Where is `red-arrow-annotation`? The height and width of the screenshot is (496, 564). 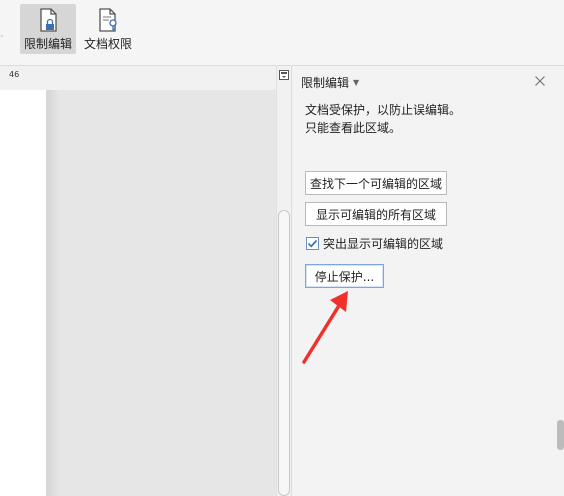 red-arrow-annotation is located at coordinates (325, 327).